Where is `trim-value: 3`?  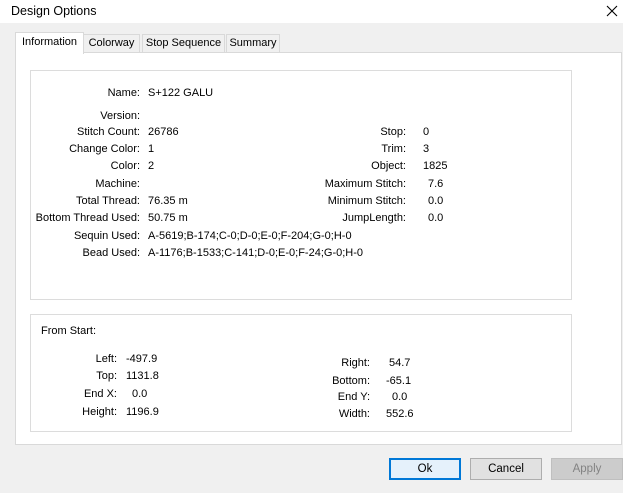 trim-value: 3 is located at coordinates (426, 149).